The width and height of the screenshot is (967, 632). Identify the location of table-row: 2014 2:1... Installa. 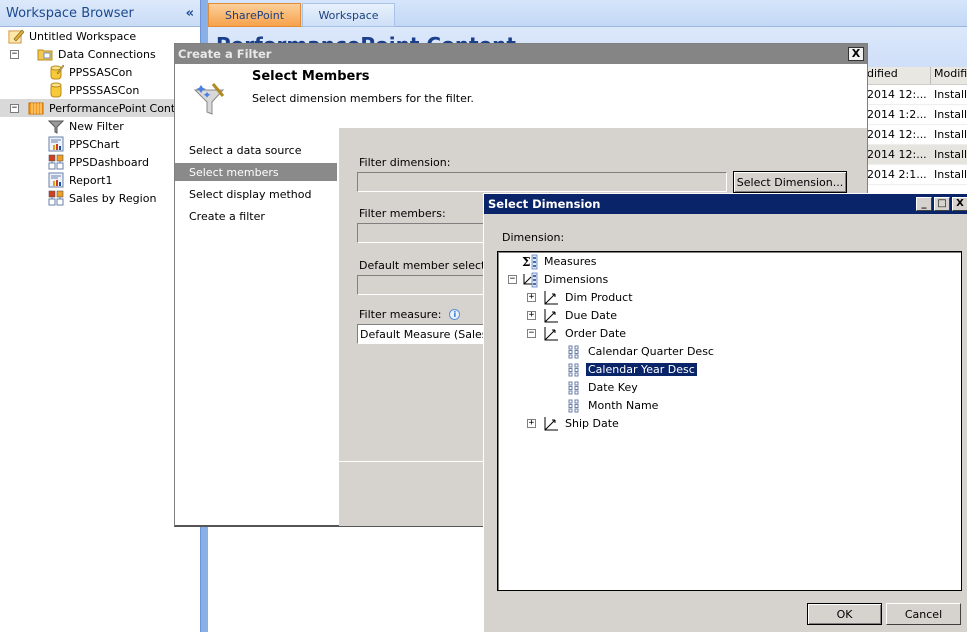
(915, 175).